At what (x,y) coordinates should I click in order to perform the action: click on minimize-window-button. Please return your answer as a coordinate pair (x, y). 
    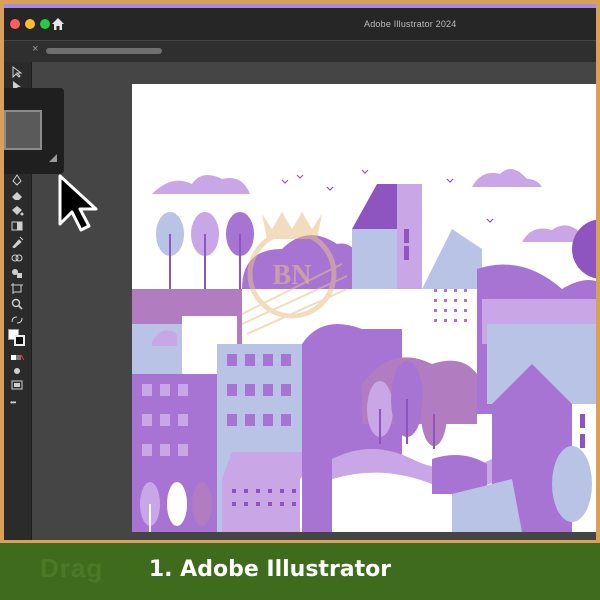
    Looking at the image, I should click on (30, 24).